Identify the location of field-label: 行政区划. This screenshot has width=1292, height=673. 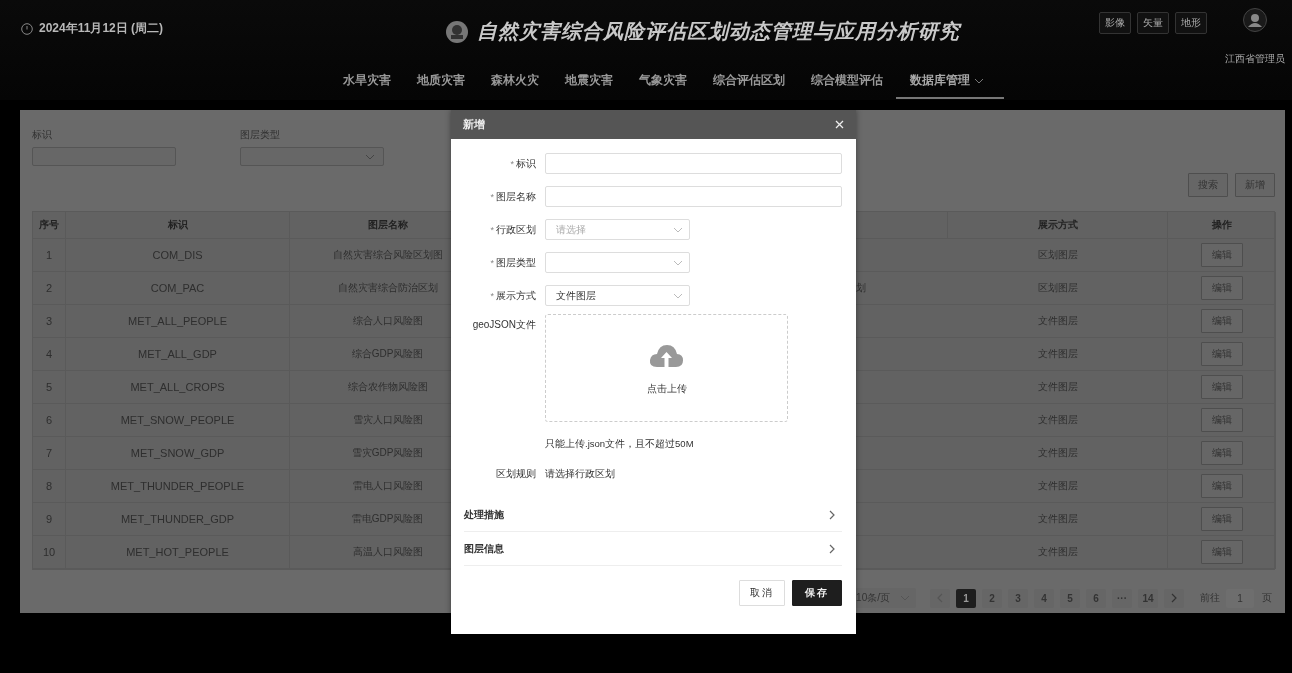
(516, 229).